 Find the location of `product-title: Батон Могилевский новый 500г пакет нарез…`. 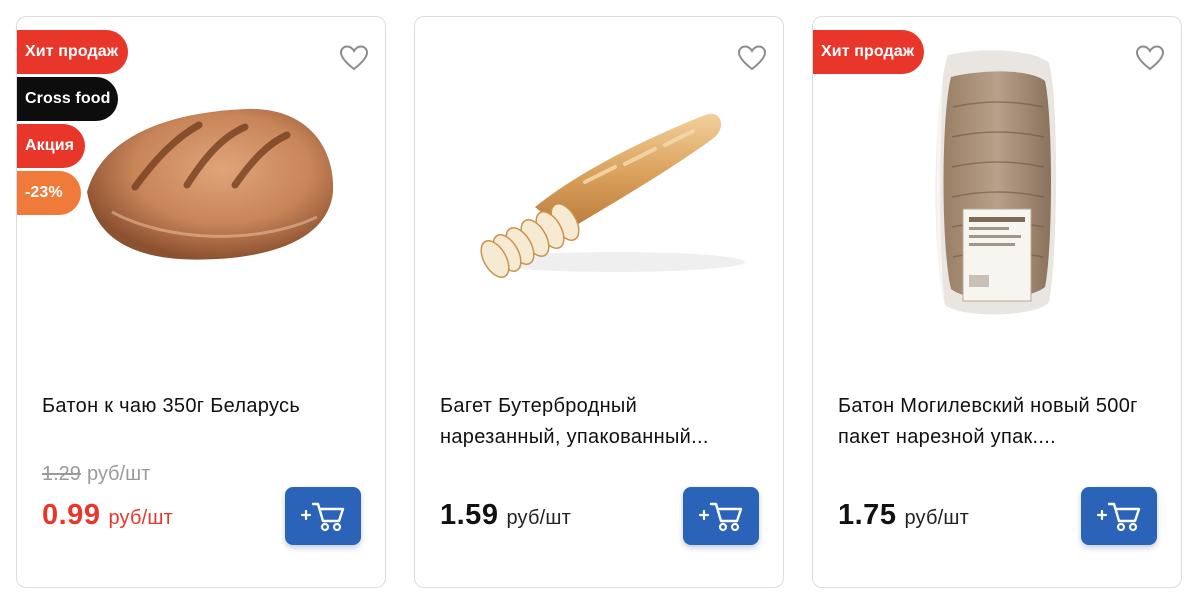

product-title: Батон Могилевский новый 500г пакет нарез… is located at coordinates (998, 422).